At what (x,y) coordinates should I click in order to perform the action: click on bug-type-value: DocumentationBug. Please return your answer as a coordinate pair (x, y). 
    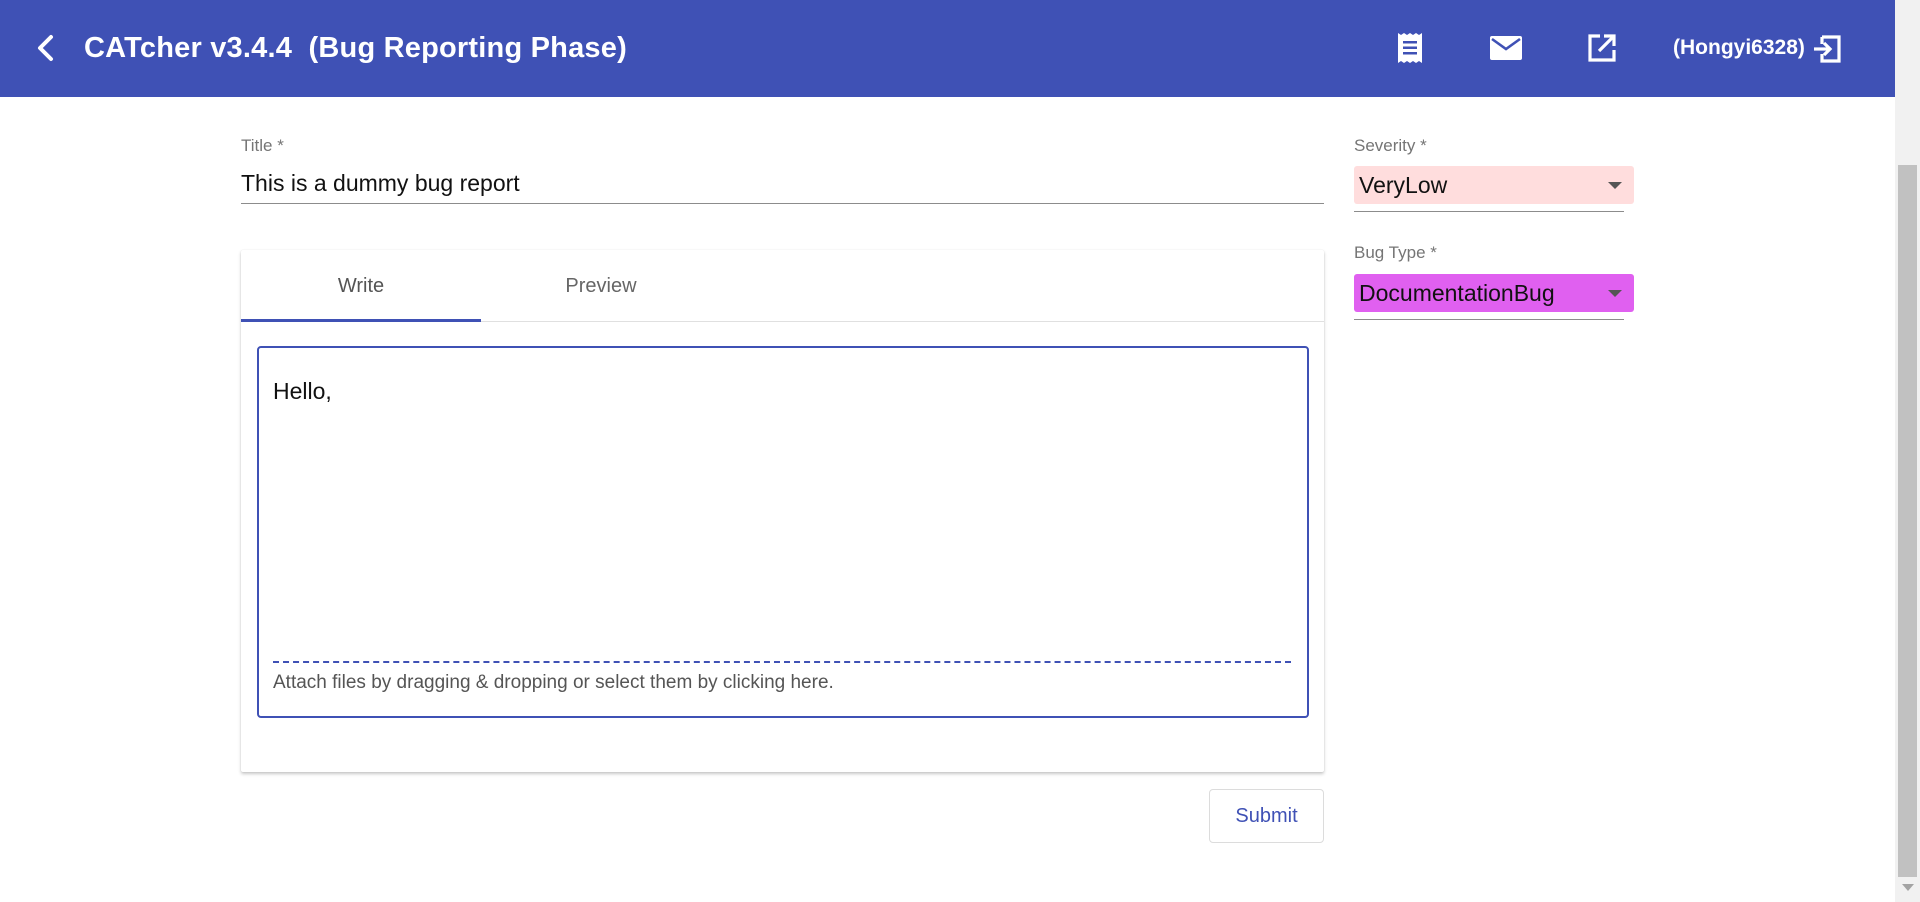
    Looking at the image, I should click on (1457, 293).